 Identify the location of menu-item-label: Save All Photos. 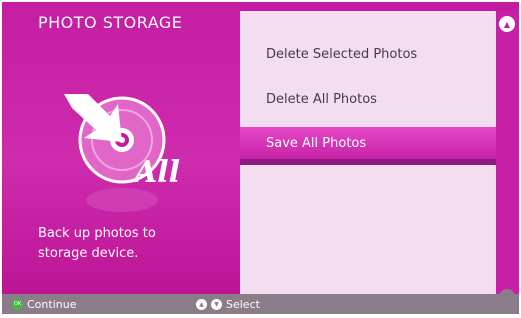
(316, 143).